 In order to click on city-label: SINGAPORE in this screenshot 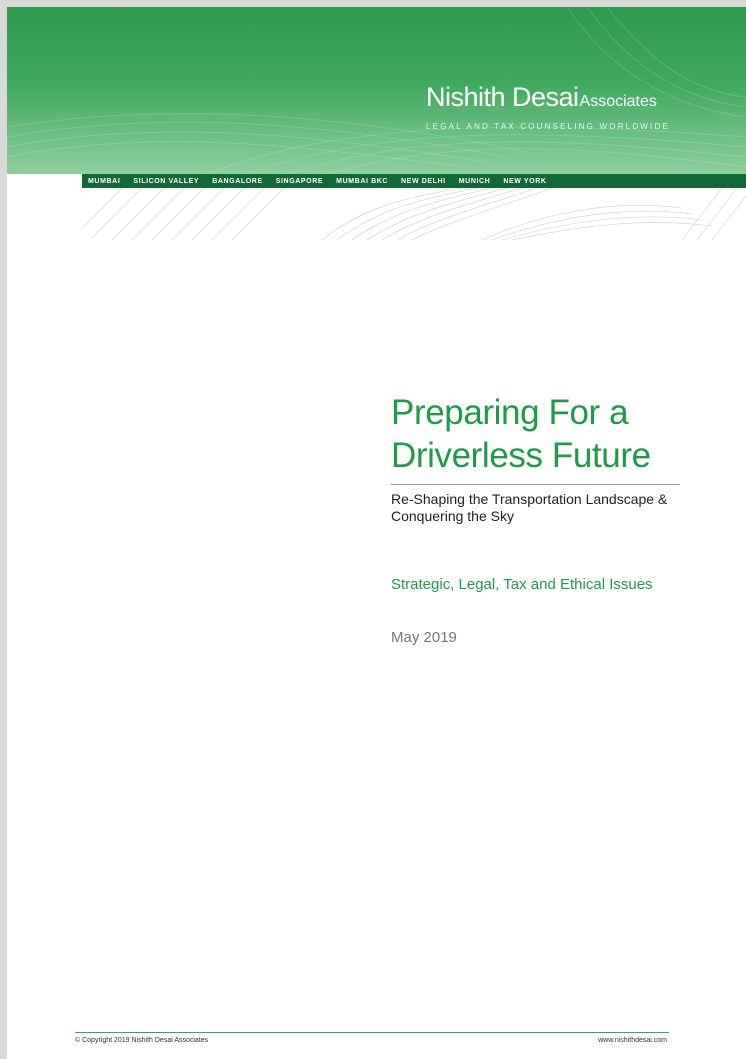, I will do `click(299, 181)`.